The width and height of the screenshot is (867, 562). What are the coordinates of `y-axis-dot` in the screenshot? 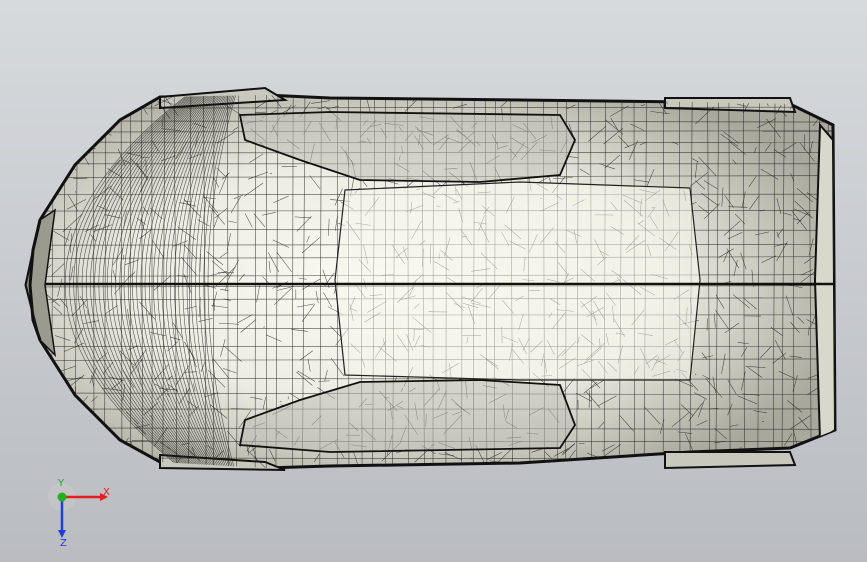 It's located at (62, 497).